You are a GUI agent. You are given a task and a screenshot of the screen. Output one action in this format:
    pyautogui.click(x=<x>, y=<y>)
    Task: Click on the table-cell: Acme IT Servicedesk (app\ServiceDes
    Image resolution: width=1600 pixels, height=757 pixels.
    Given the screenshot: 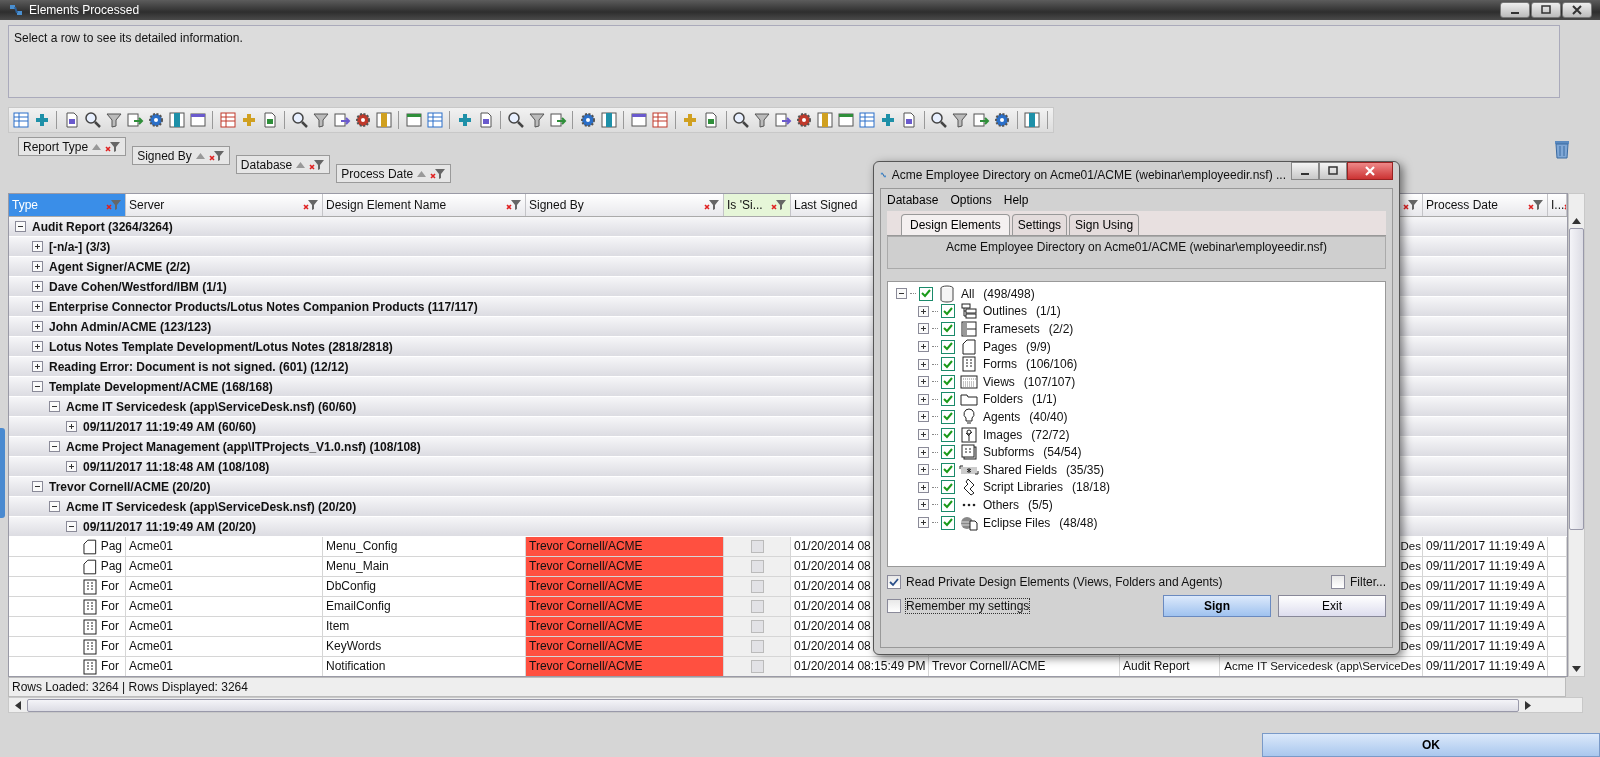 What is the action you would take?
    pyautogui.click(x=1322, y=666)
    